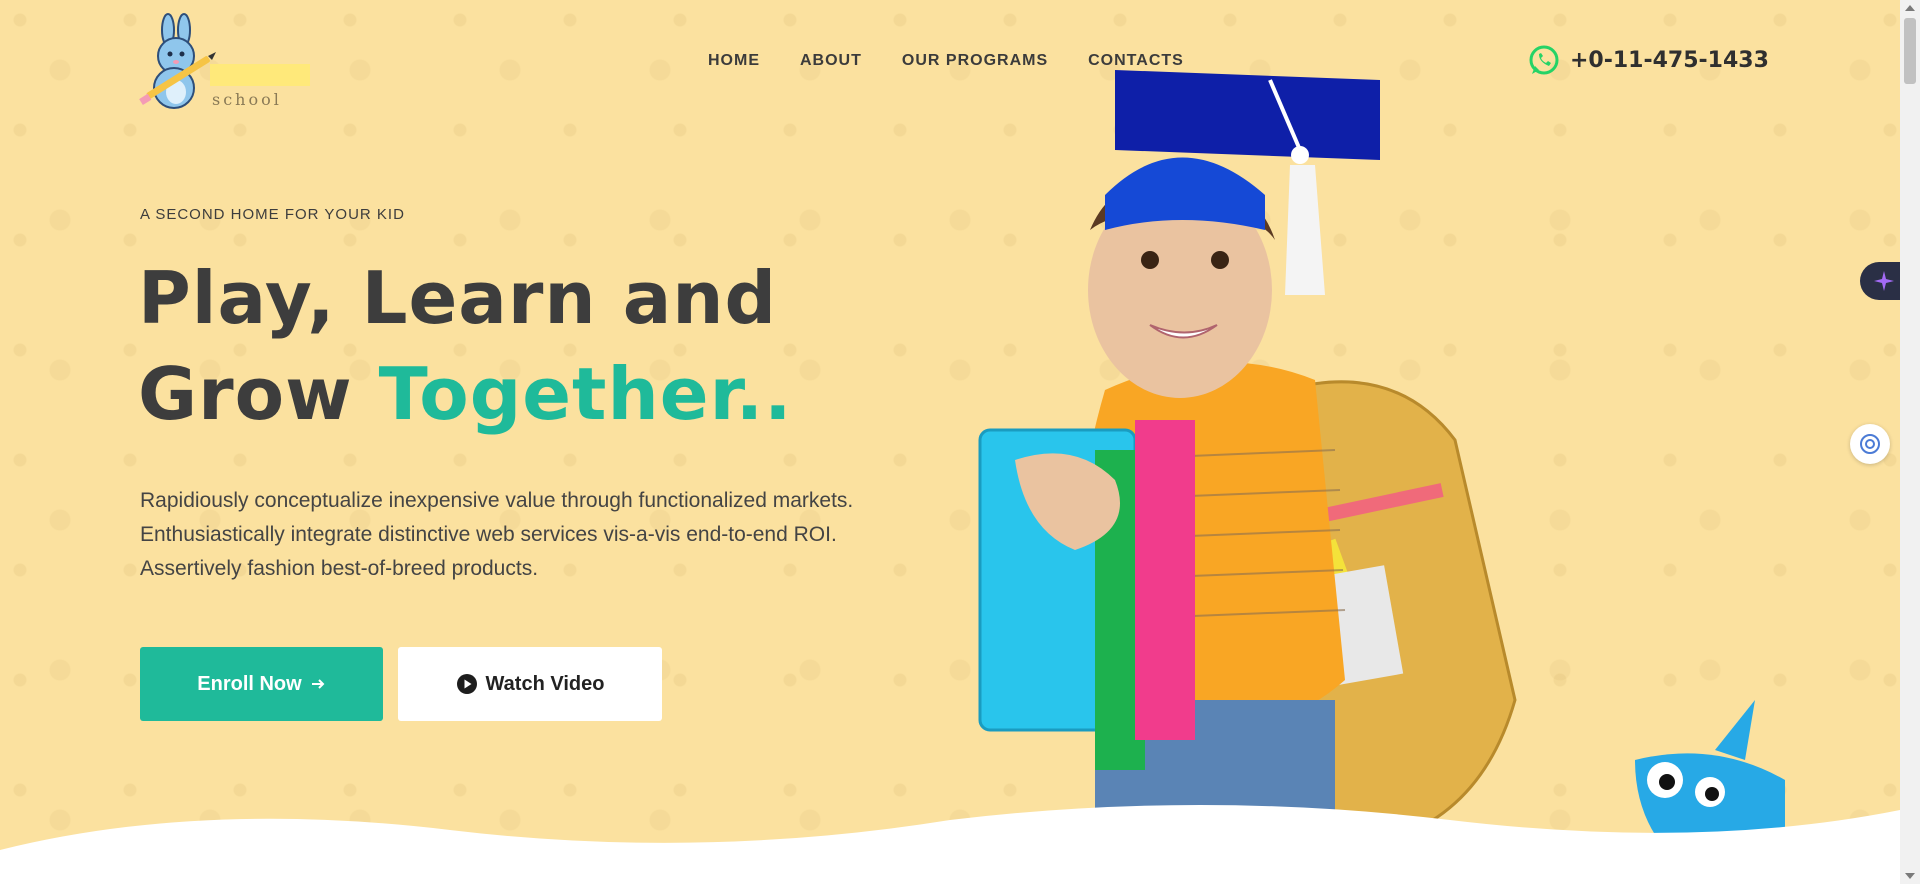 The width and height of the screenshot is (1920, 884). What do you see at coordinates (318, 684) in the screenshot?
I see `arrow-right-icon` at bounding box center [318, 684].